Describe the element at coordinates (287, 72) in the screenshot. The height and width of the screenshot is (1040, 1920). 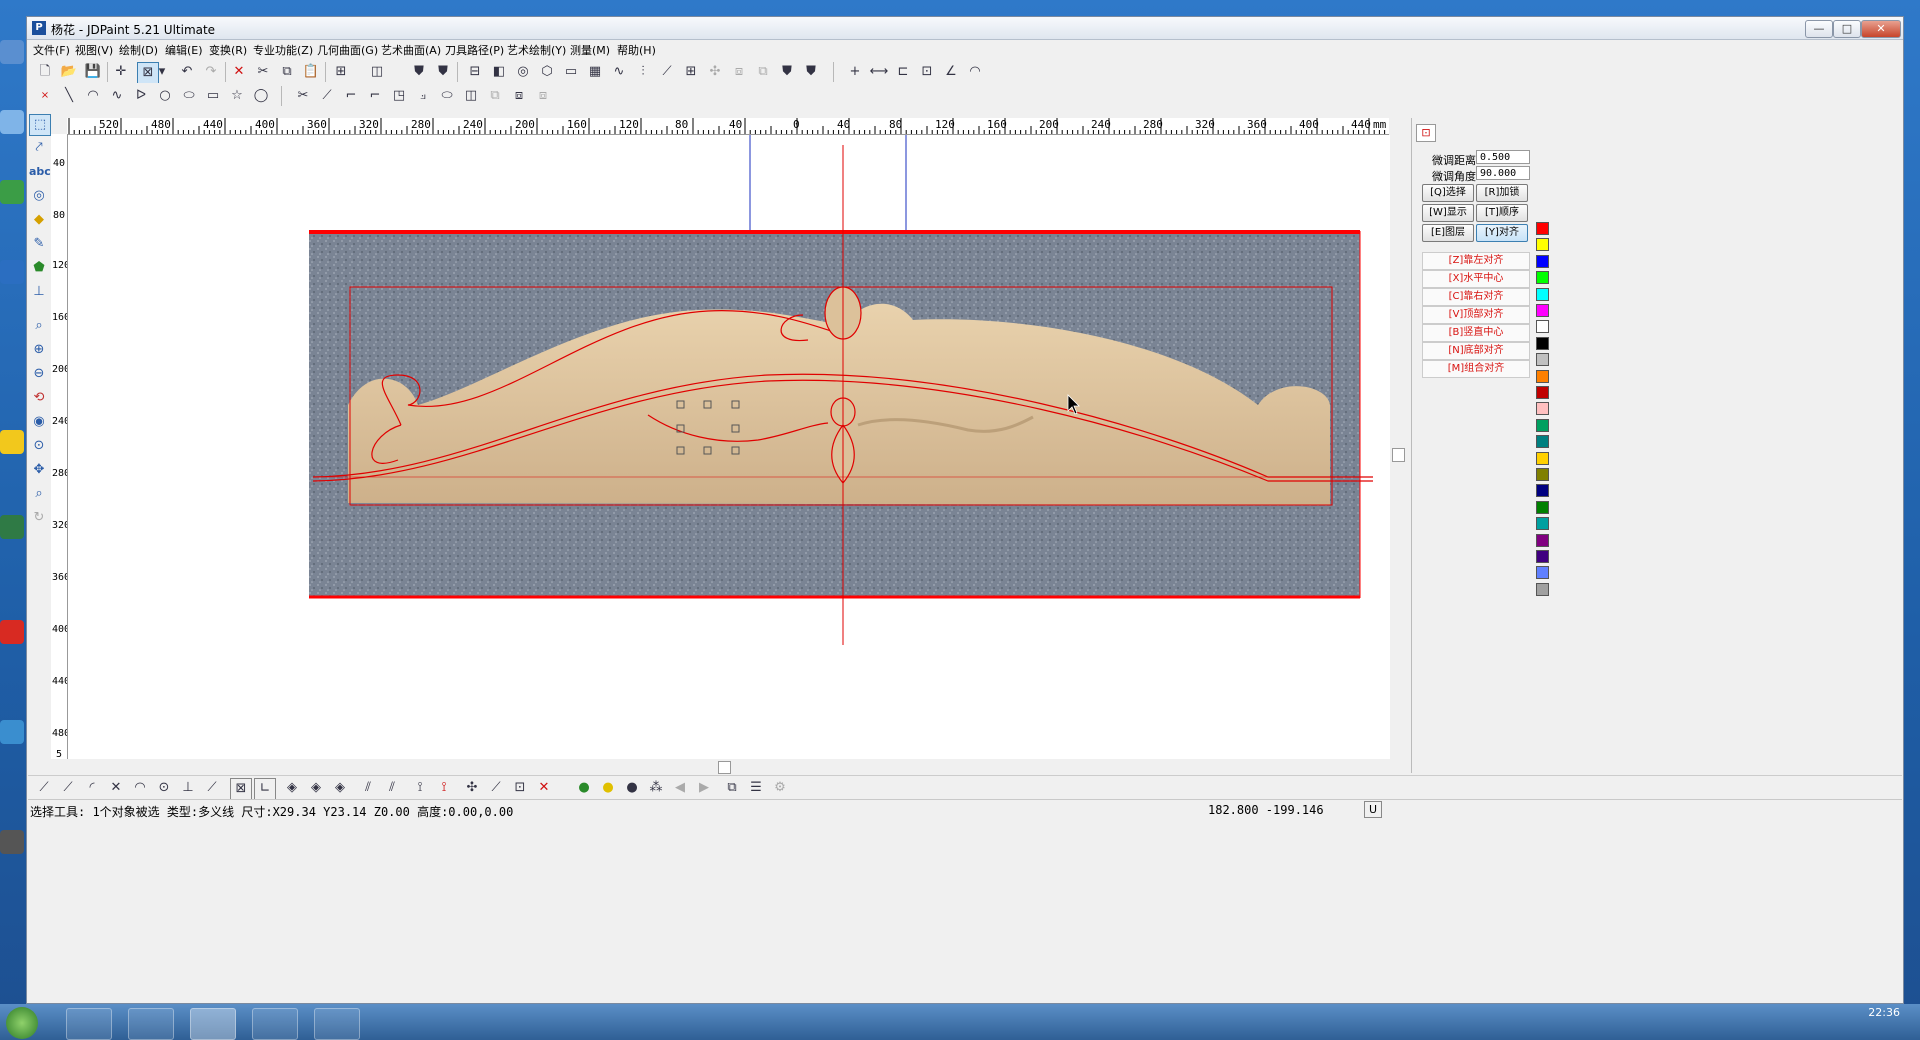
I see `copy-icon: ⧉` at that location.